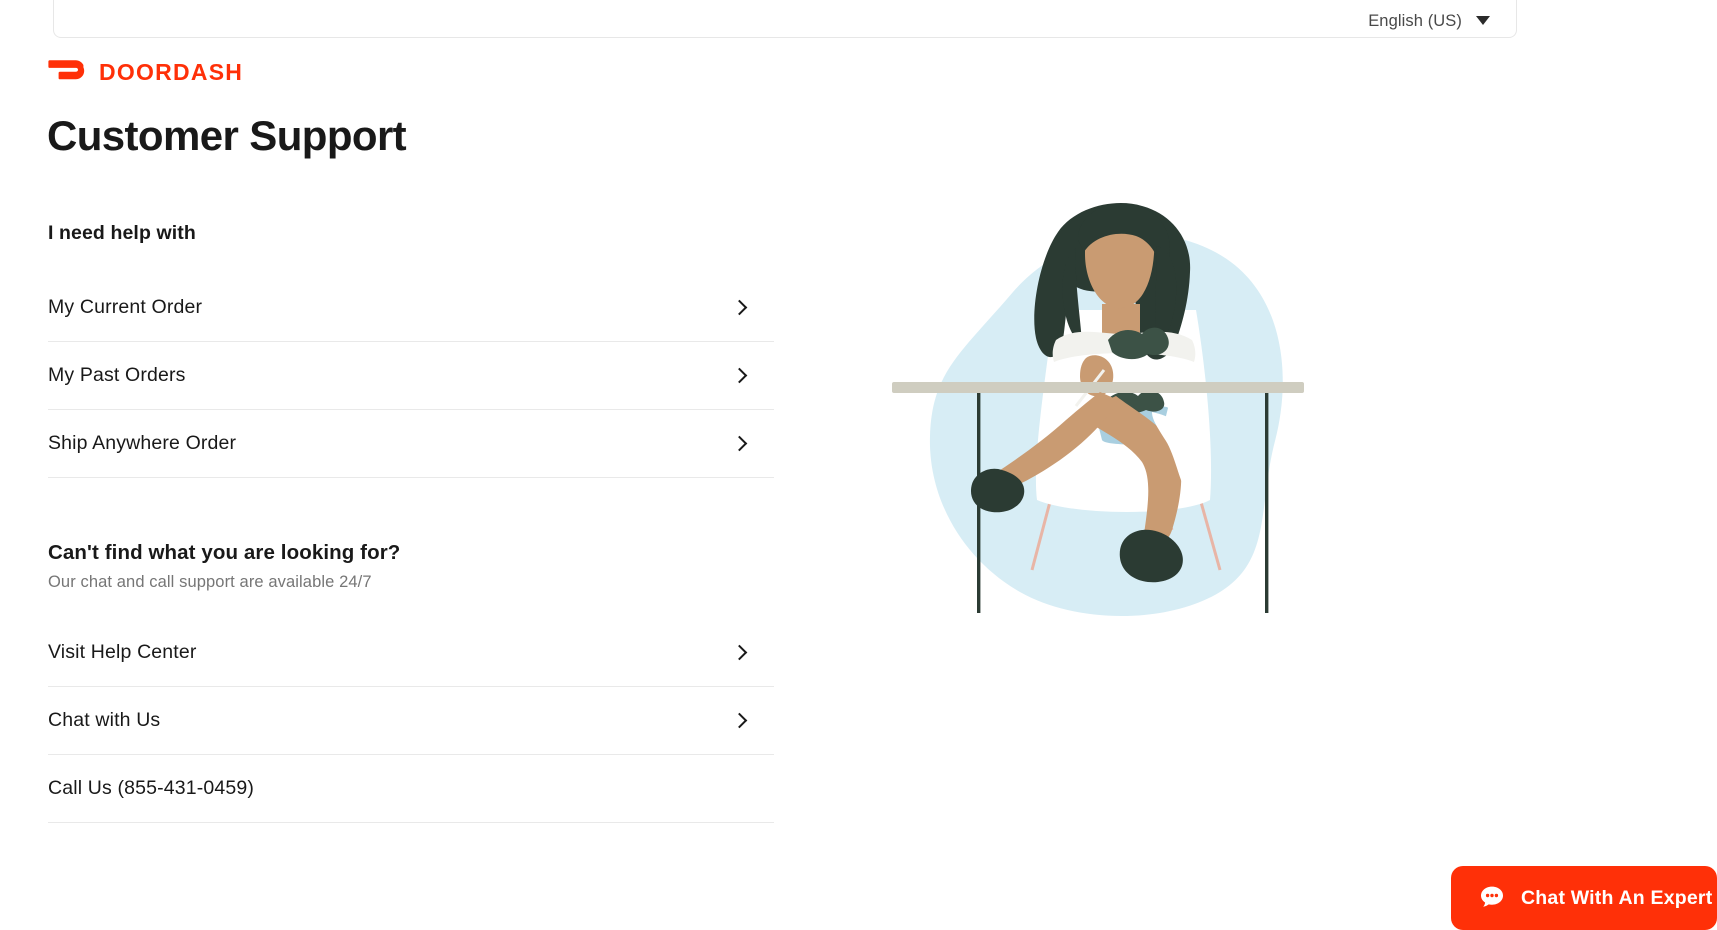 The image size is (1717, 930). What do you see at coordinates (411, 789) in the screenshot?
I see `list-item-call-us: Call Us (855-431-0459)` at bounding box center [411, 789].